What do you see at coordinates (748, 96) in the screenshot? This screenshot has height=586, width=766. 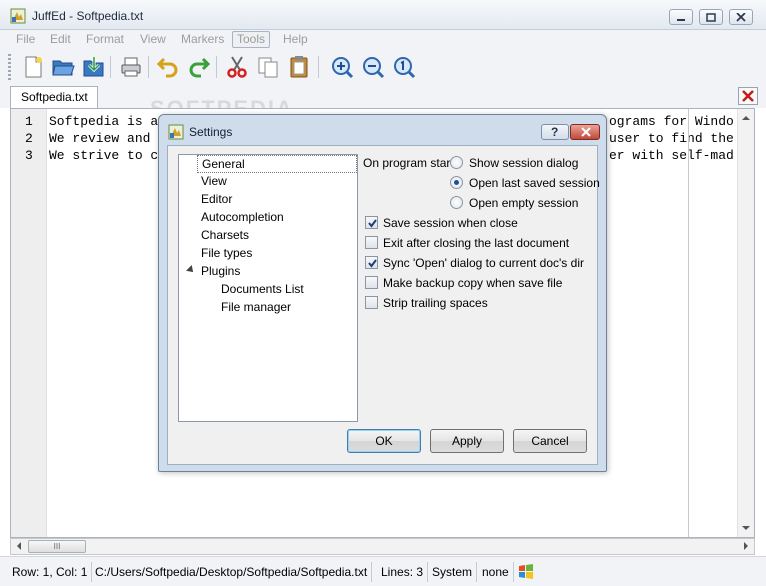 I see `close-tab-button` at bounding box center [748, 96].